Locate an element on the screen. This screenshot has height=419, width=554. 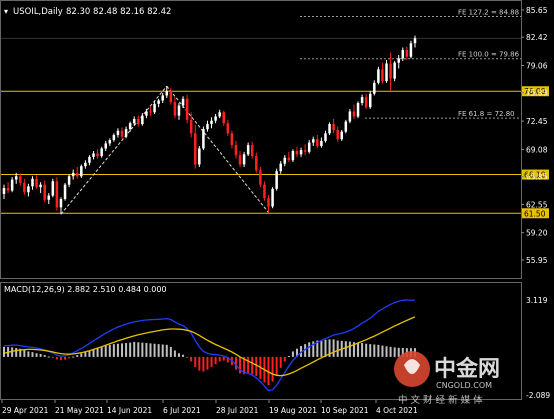
slogan: 中 文 财 经 新 媒 体 is located at coordinates (440, 400).